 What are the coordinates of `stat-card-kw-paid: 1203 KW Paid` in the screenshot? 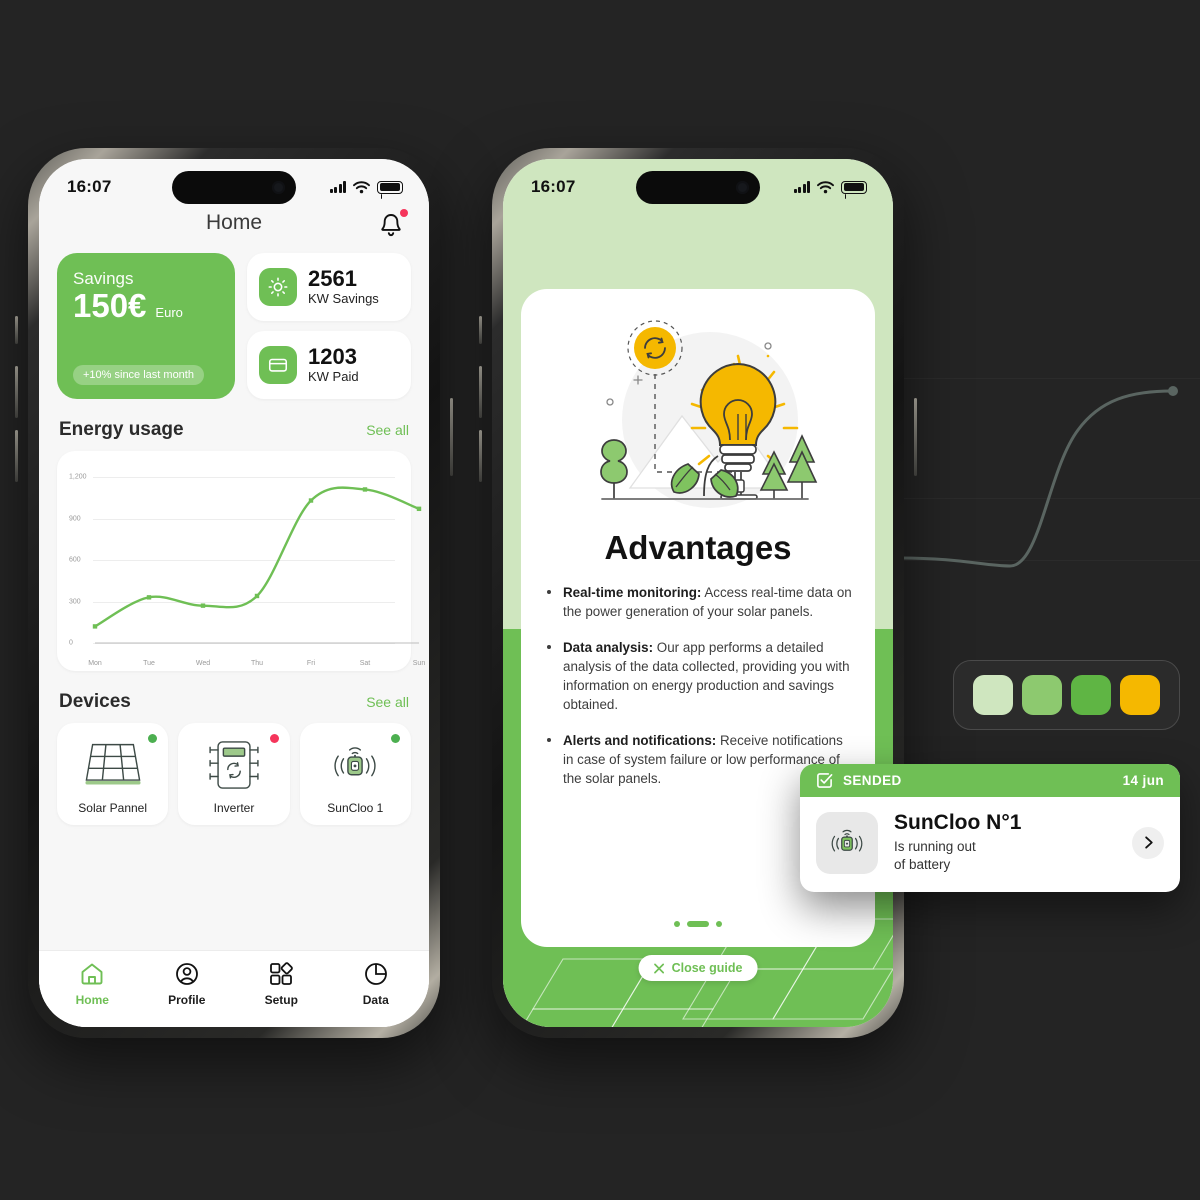 It's located at (329, 365).